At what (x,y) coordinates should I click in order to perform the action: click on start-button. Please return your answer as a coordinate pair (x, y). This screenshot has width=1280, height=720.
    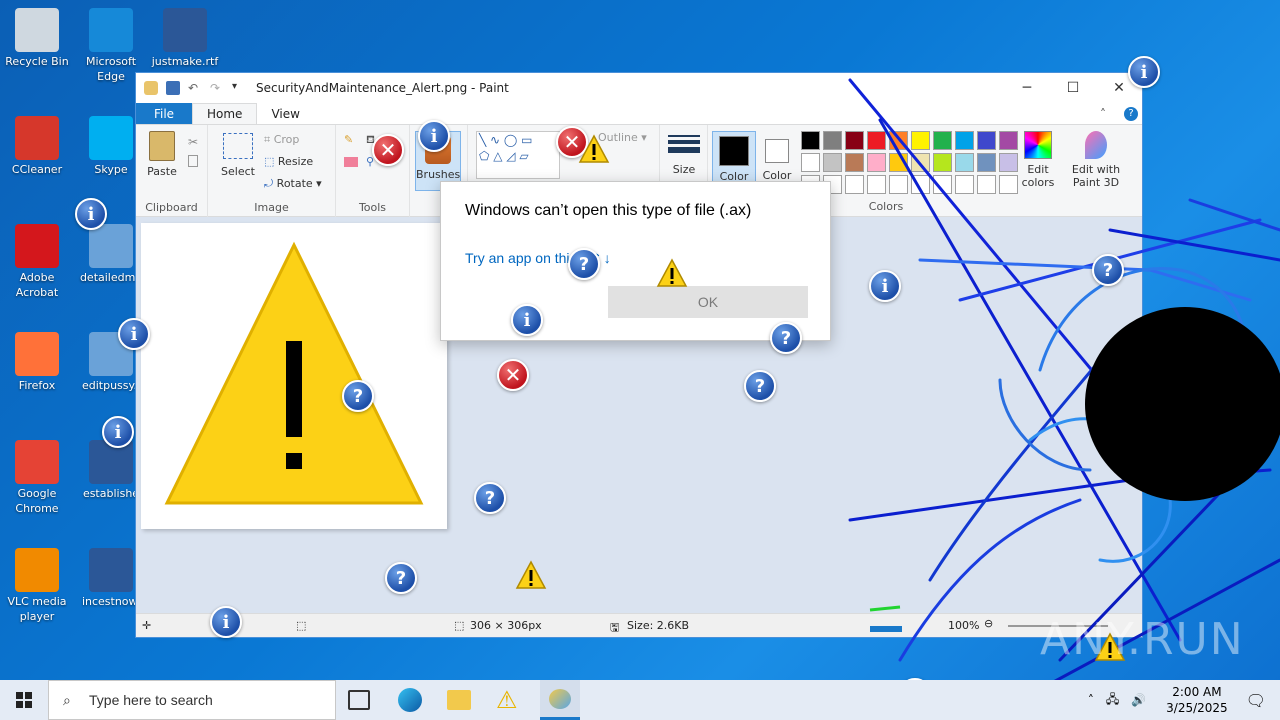
    Looking at the image, I should click on (24, 700).